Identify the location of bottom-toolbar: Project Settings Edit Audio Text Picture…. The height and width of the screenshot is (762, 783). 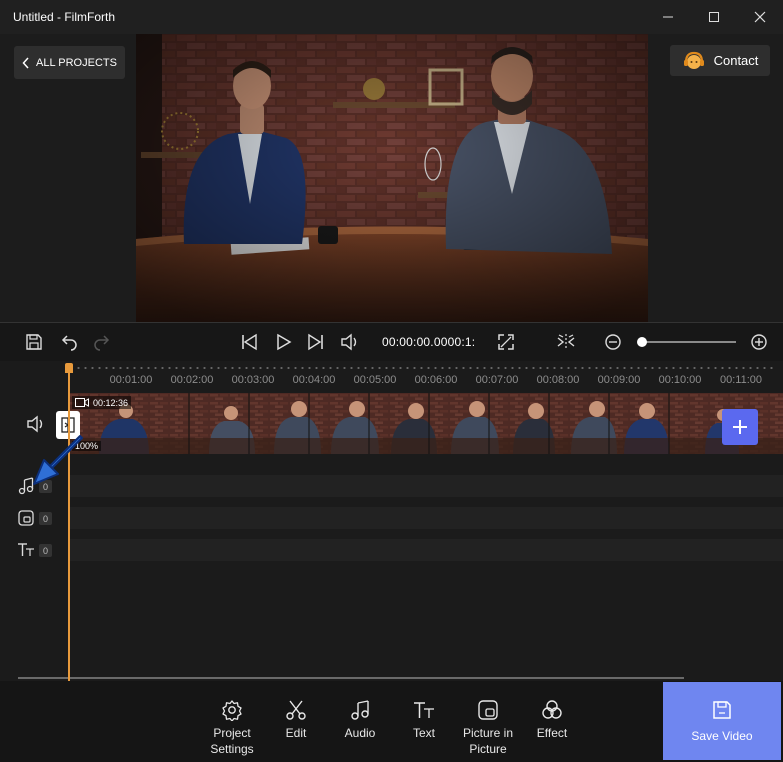
(391, 721).